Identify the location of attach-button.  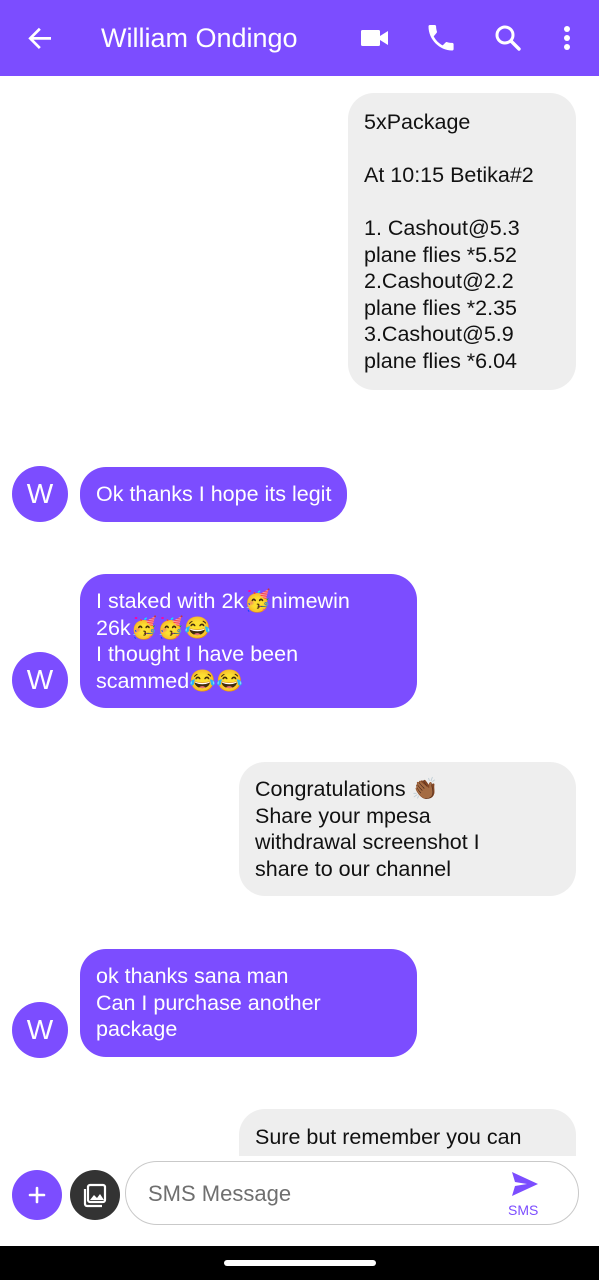
(37, 1195).